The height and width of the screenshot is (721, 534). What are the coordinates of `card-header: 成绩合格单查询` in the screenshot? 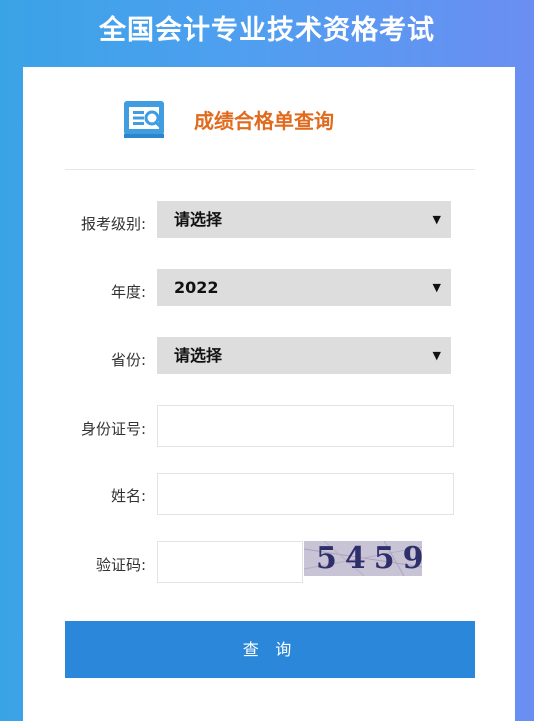 It's located at (269, 118).